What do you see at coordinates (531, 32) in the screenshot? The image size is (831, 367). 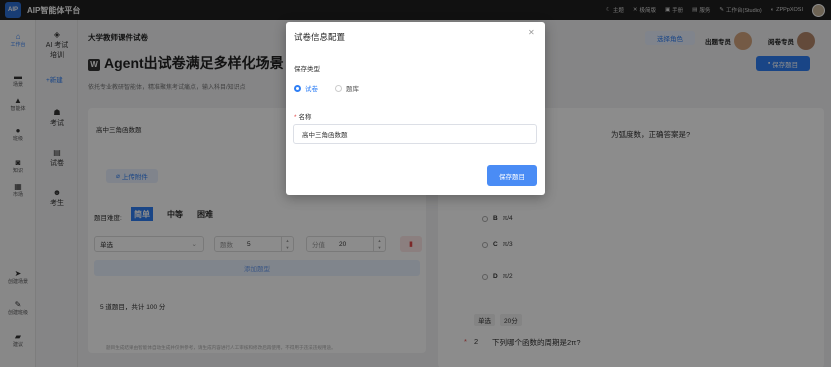 I see `close-icon: ✕` at bounding box center [531, 32].